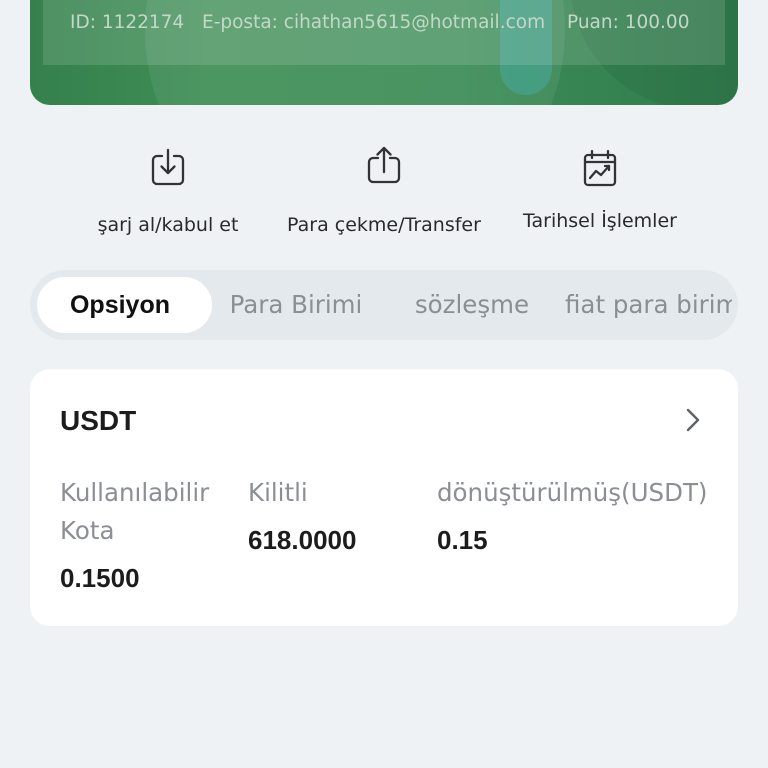 This screenshot has width=768, height=768. What do you see at coordinates (168, 167) in the screenshot?
I see `download-icon` at bounding box center [168, 167].